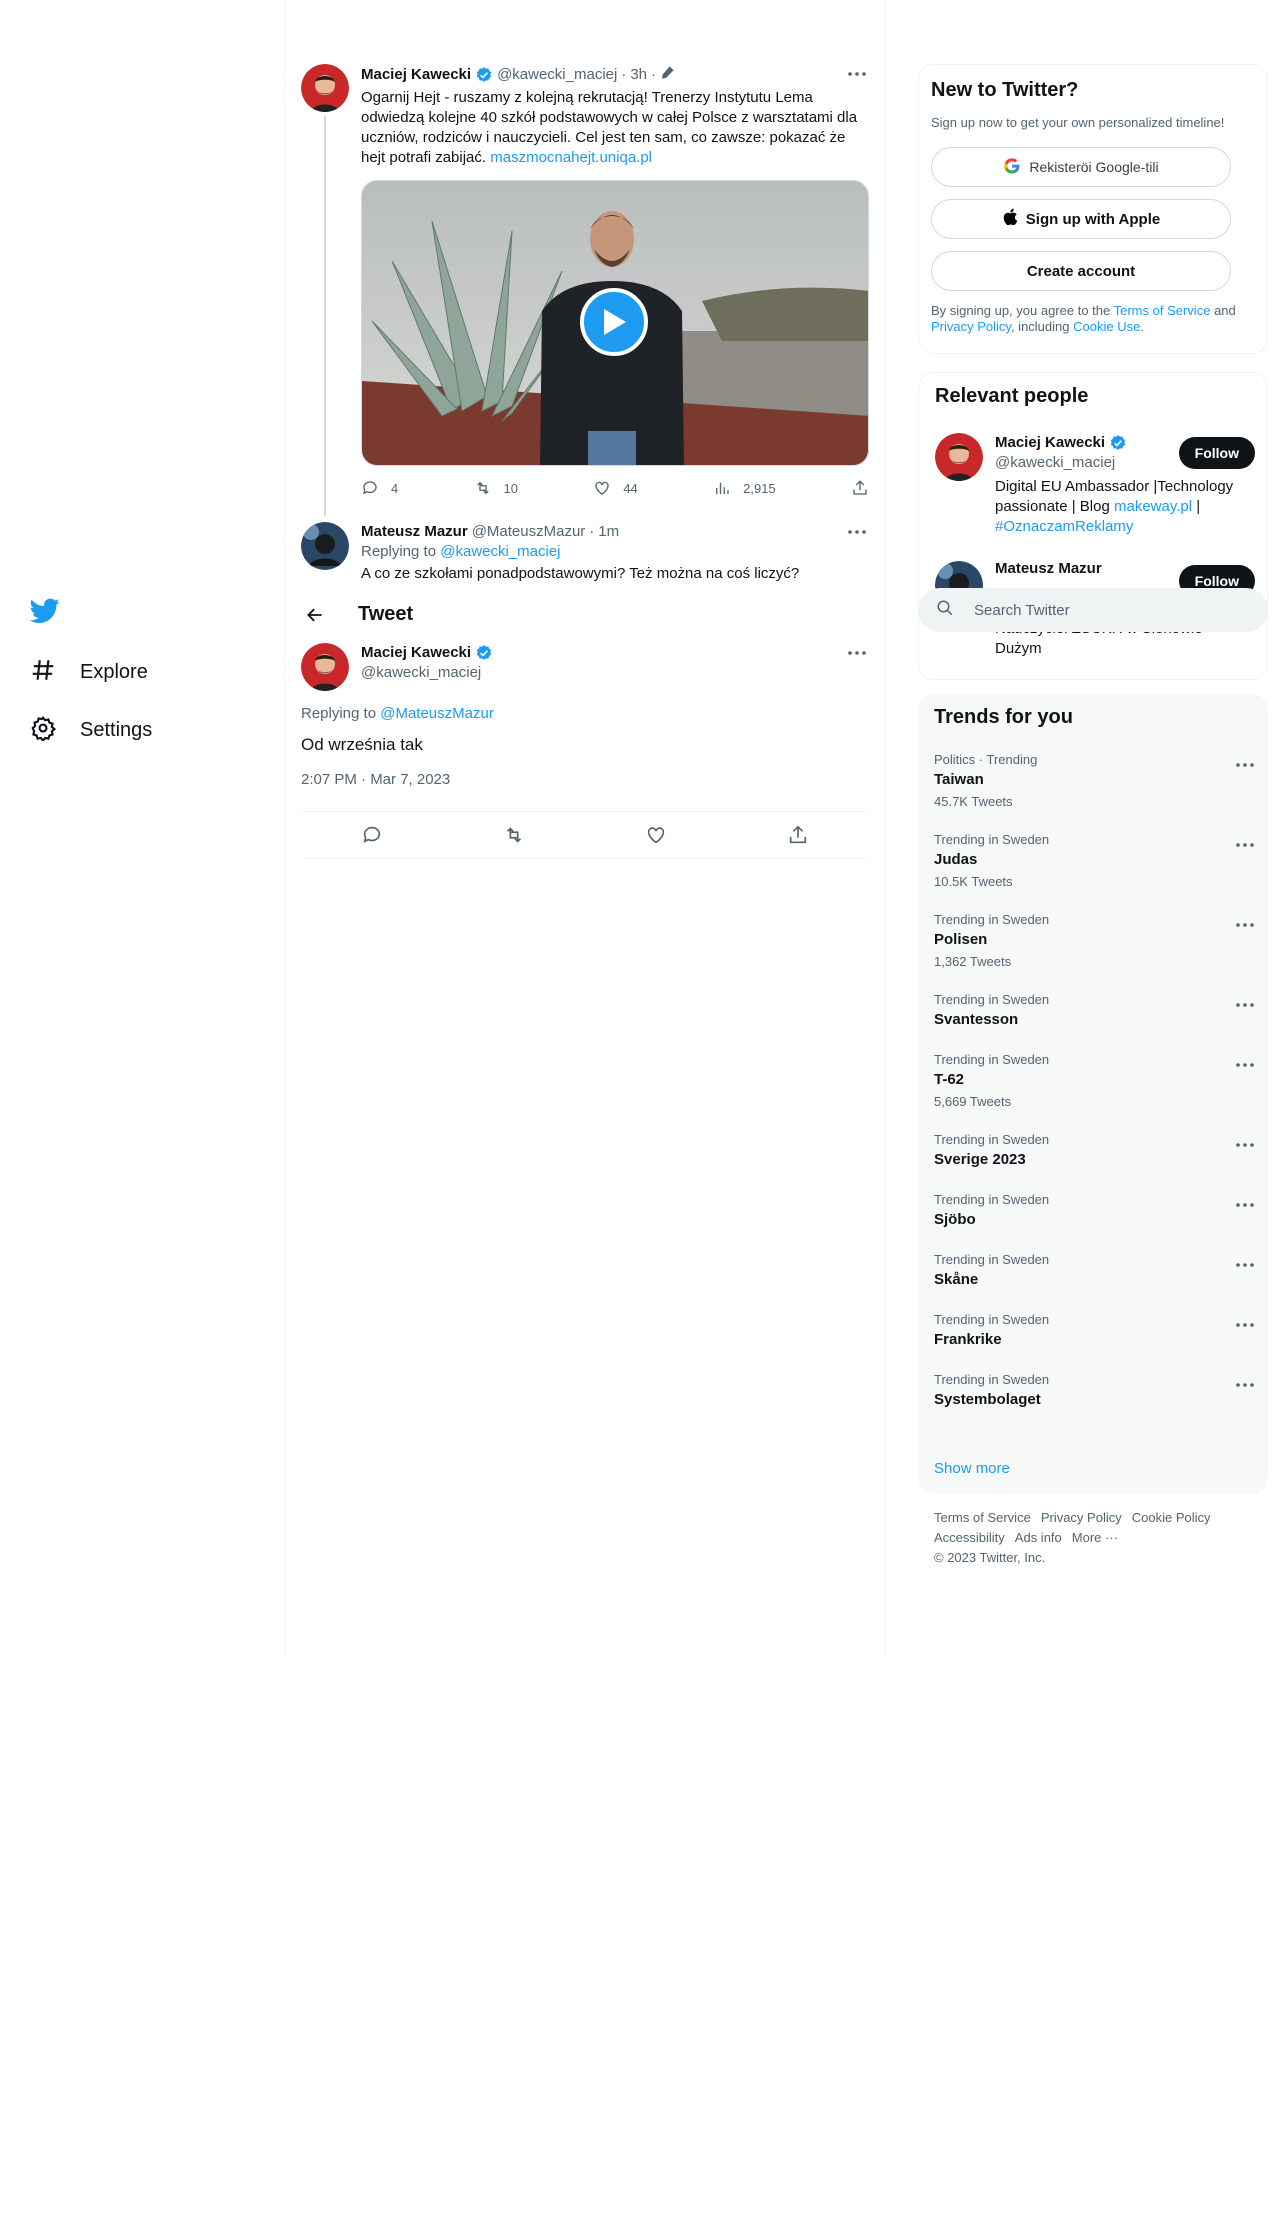  I want to click on tweet-link: maszmocnahejt.uniqa.pl, so click(571, 157).